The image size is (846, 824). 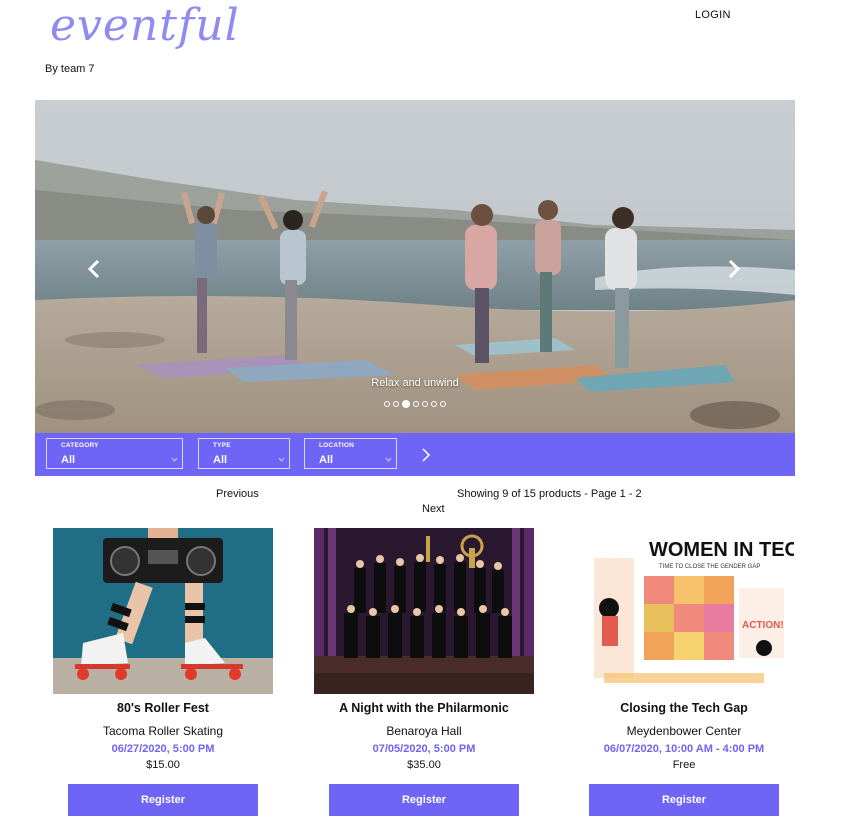 I want to click on type-filter-label: TYPE, so click(x=222, y=445).